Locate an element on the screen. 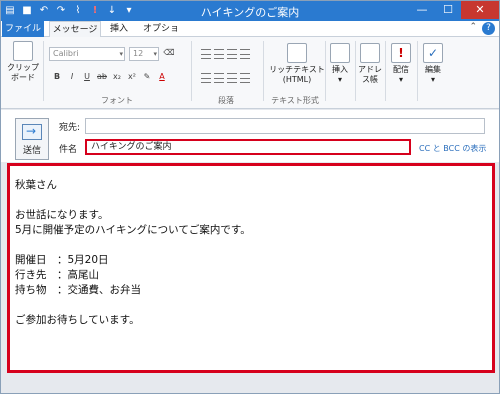  tab-insert: 挿入 is located at coordinates (119, 29).